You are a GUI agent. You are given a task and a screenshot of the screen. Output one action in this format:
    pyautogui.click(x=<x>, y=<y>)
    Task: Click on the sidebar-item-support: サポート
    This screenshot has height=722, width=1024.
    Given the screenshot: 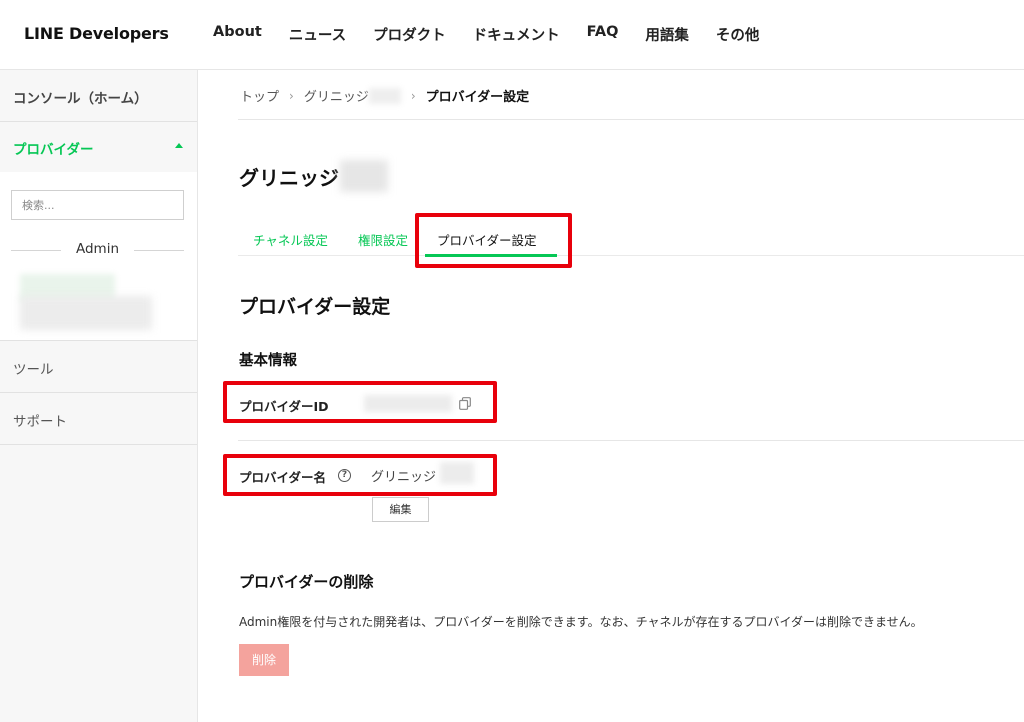 What is the action you would take?
    pyautogui.click(x=98, y=419)
    